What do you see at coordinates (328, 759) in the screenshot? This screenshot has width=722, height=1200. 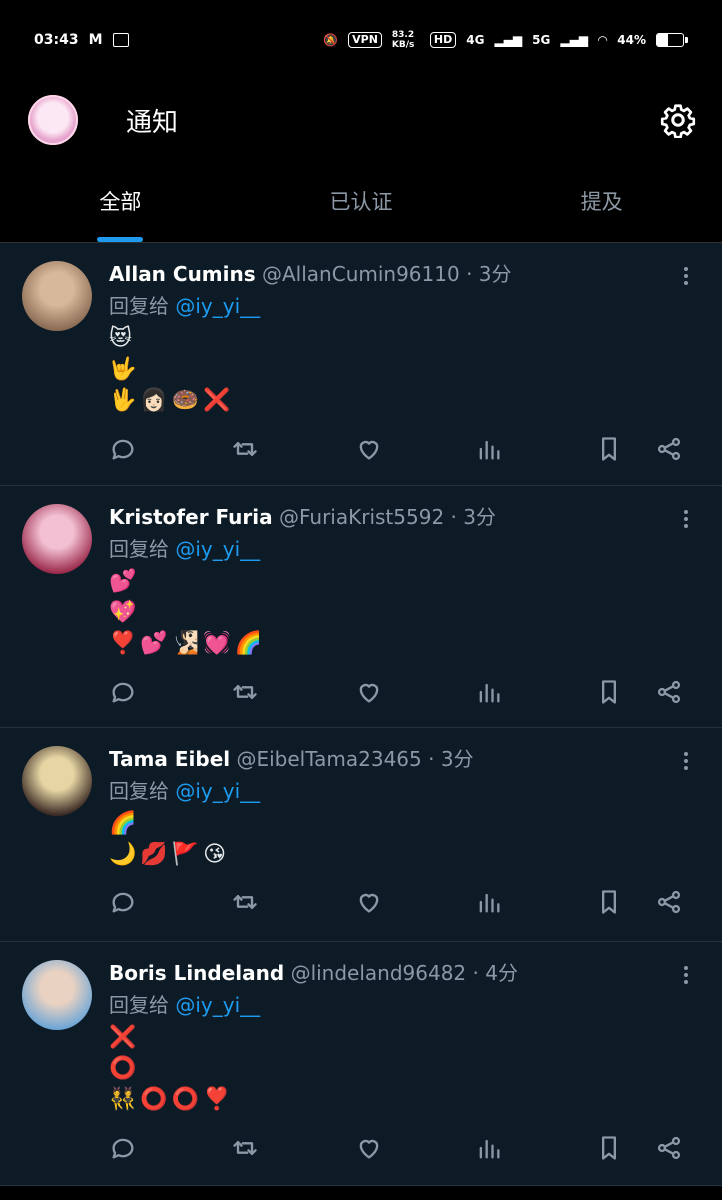 I see `author-handle: @EibelTama23465` at bounding box center [328, 759].